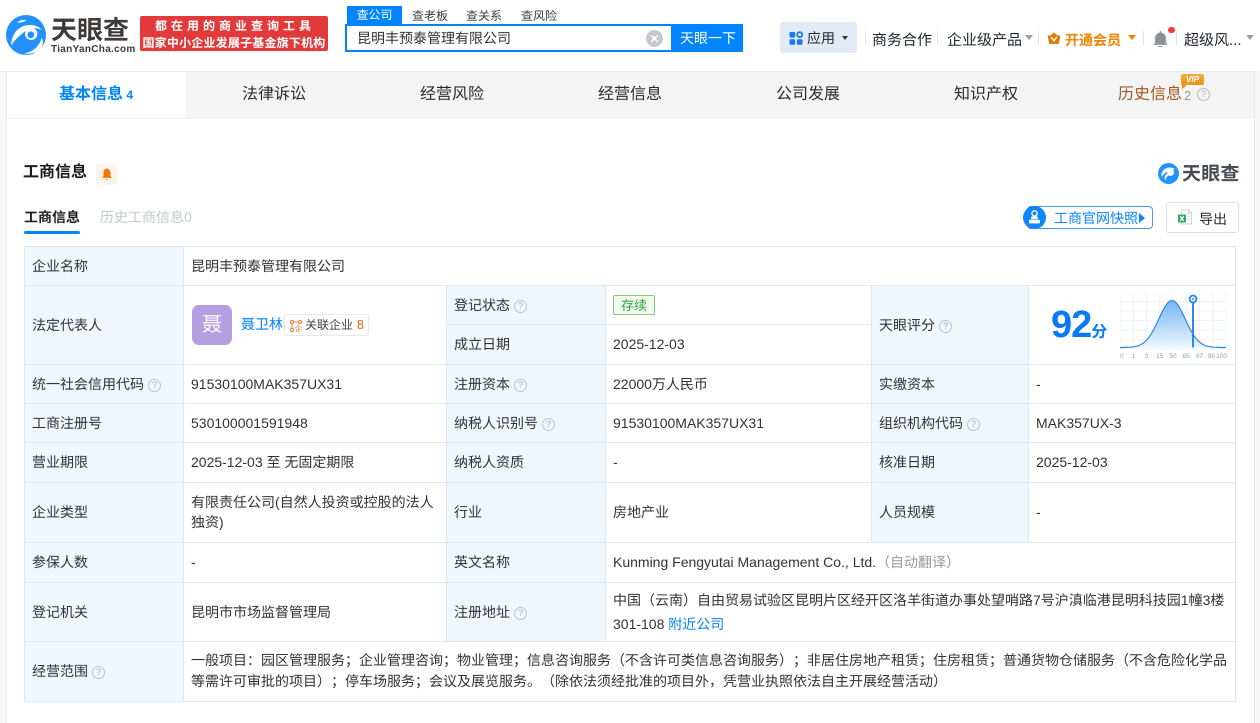  What do you see at coordinates (1133, 356) in the screenshot?
I see `svg-text: 1` at bounding box center [1133, 356].